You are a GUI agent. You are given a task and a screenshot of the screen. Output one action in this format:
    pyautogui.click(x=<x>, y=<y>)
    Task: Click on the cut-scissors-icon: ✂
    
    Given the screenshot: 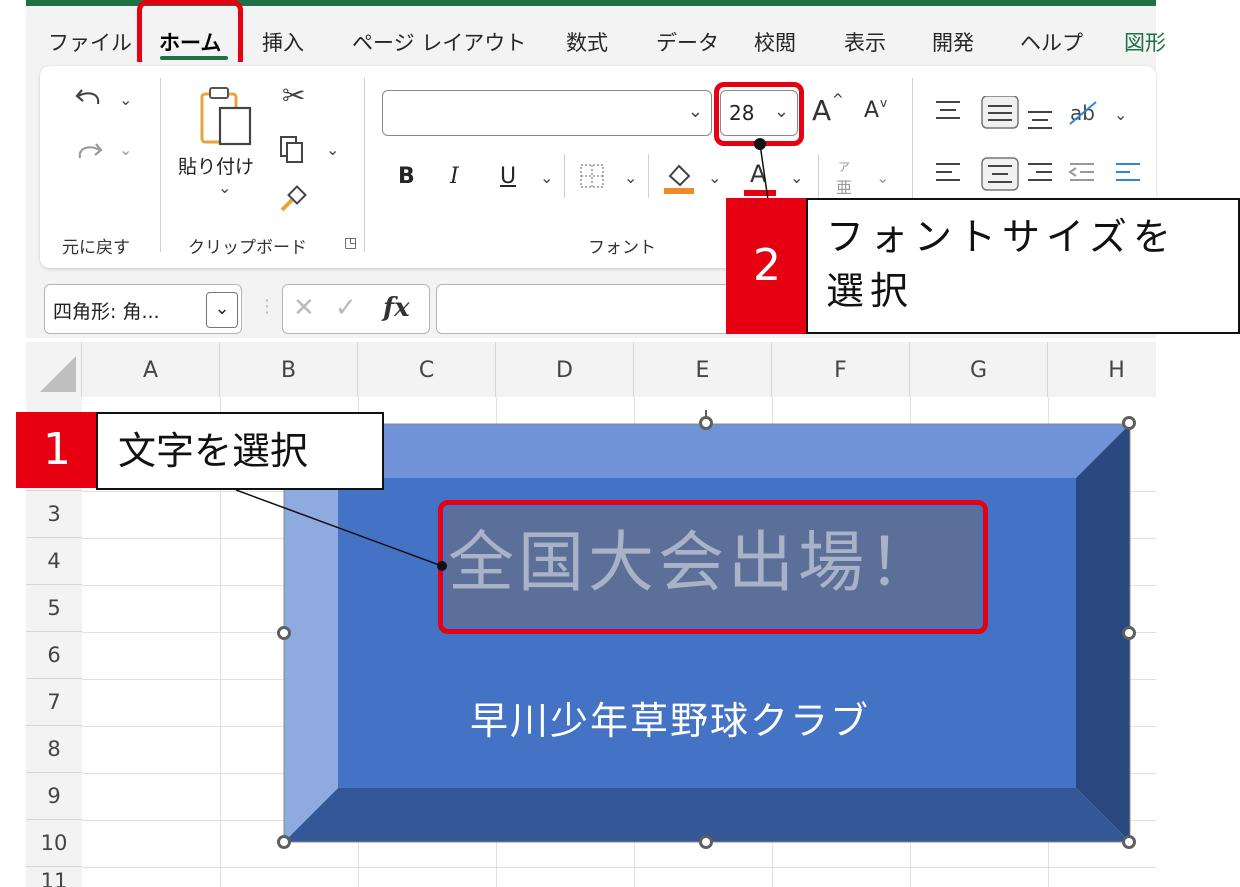 What is the action you would take?
    pyautogui.click(x=293, y=96)
    